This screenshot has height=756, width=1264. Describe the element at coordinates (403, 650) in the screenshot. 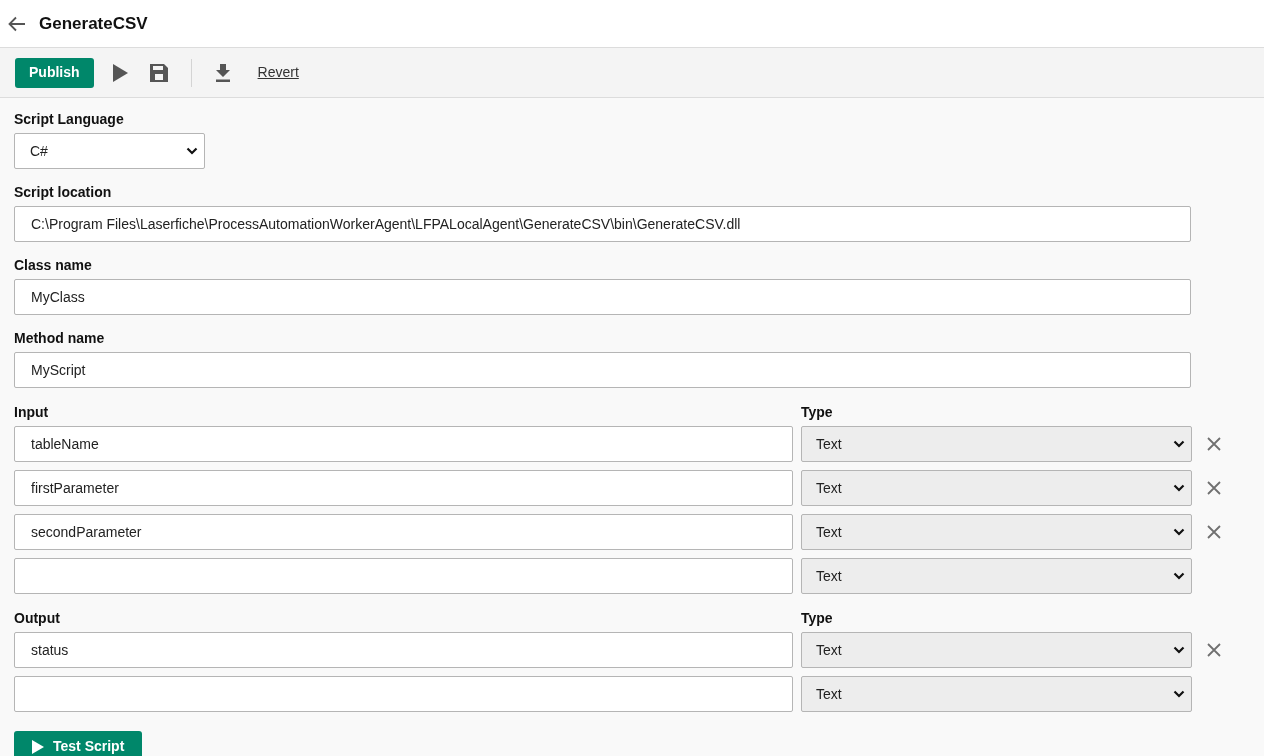

I see `text-field: status` at that location.